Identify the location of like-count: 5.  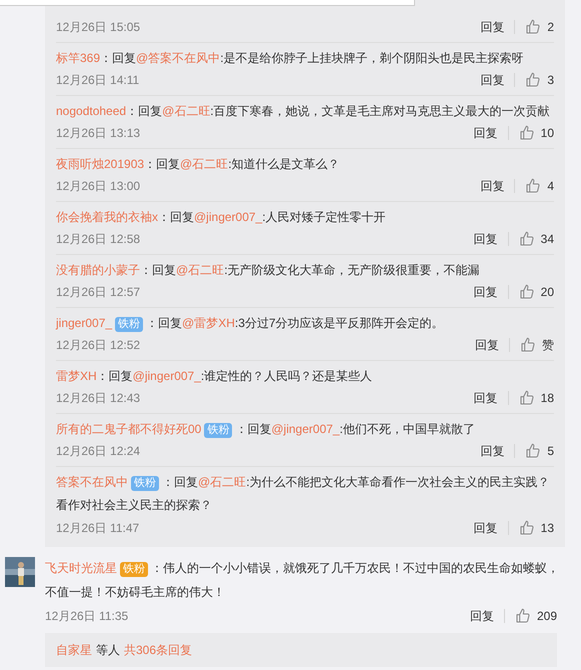
(550, 451).